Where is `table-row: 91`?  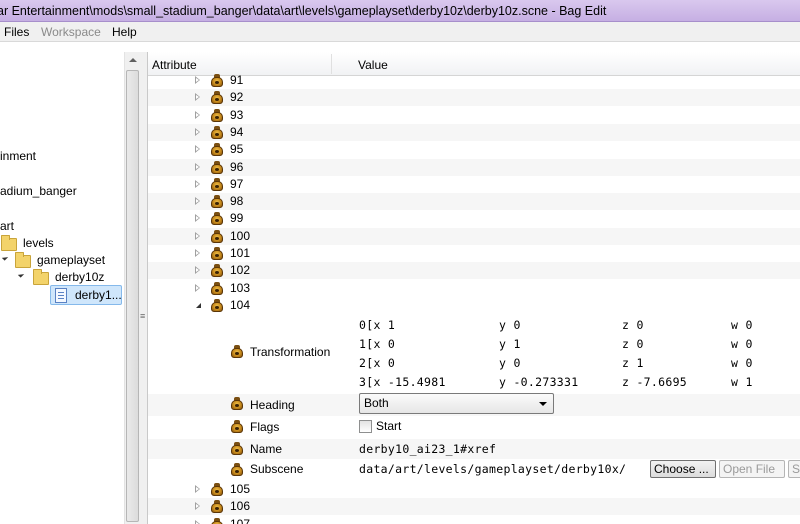
table-row: 91 is located at coordinates (474, 80).